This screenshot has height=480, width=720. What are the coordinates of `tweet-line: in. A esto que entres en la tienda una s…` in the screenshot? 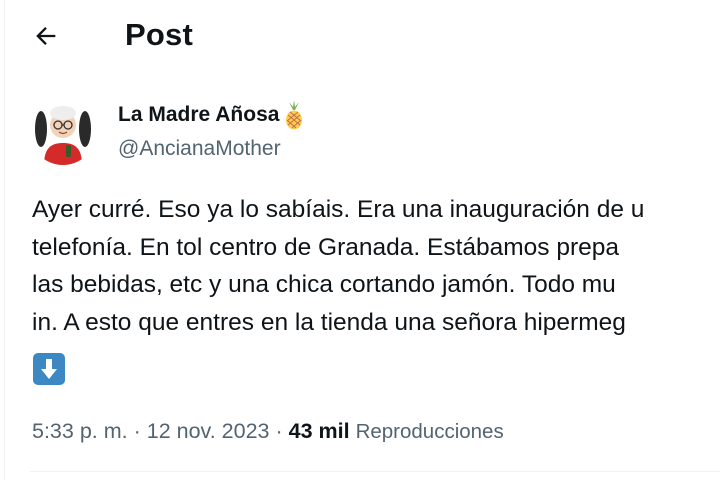 It's located at (329, 322).